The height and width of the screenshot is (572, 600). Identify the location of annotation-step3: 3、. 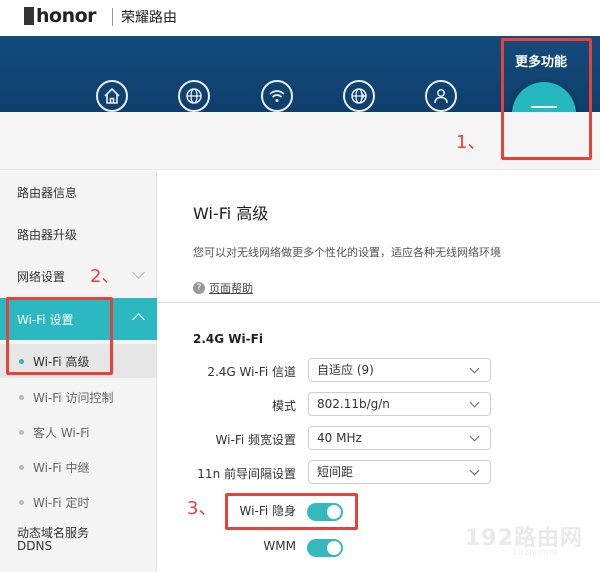
(202, 508).